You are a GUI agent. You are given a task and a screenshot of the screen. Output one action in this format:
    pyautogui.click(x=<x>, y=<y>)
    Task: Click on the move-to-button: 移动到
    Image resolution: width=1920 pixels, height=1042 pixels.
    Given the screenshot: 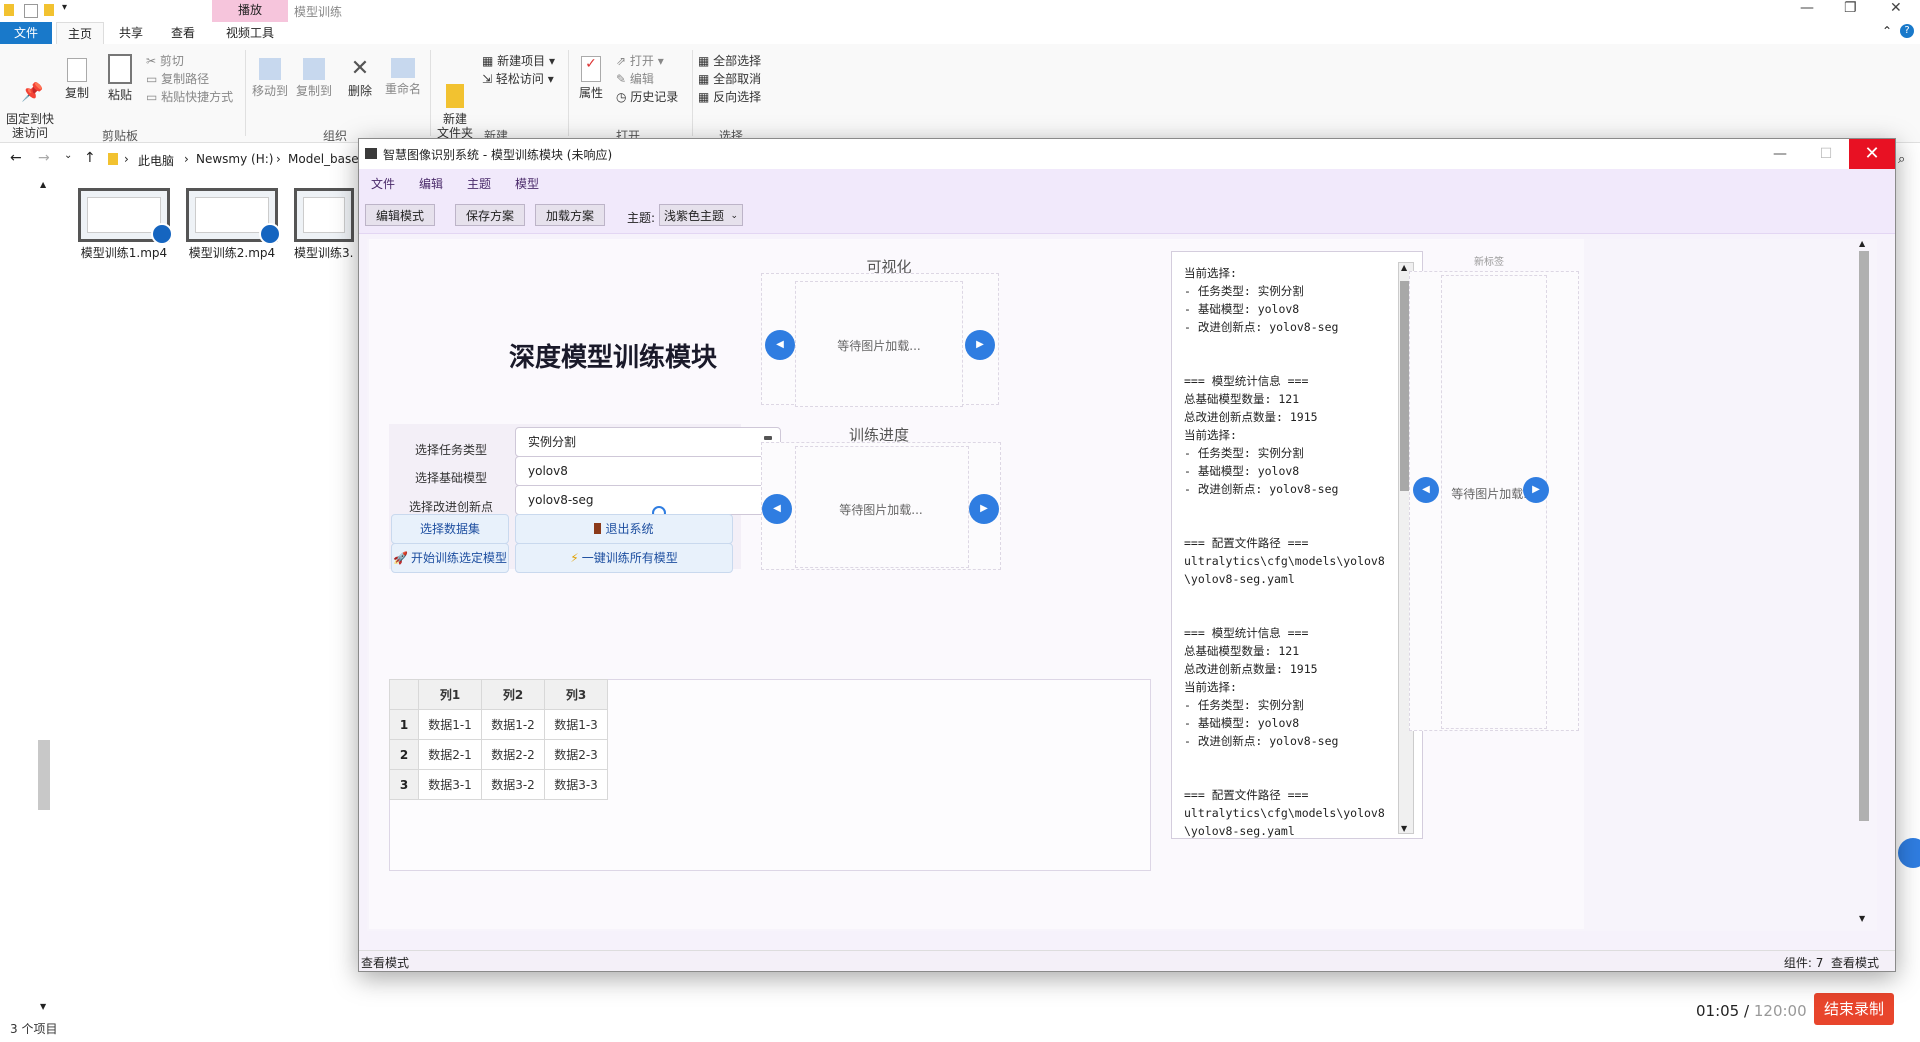 What is the action you would take?
    pyautogui.click(x=270, y=78)
    